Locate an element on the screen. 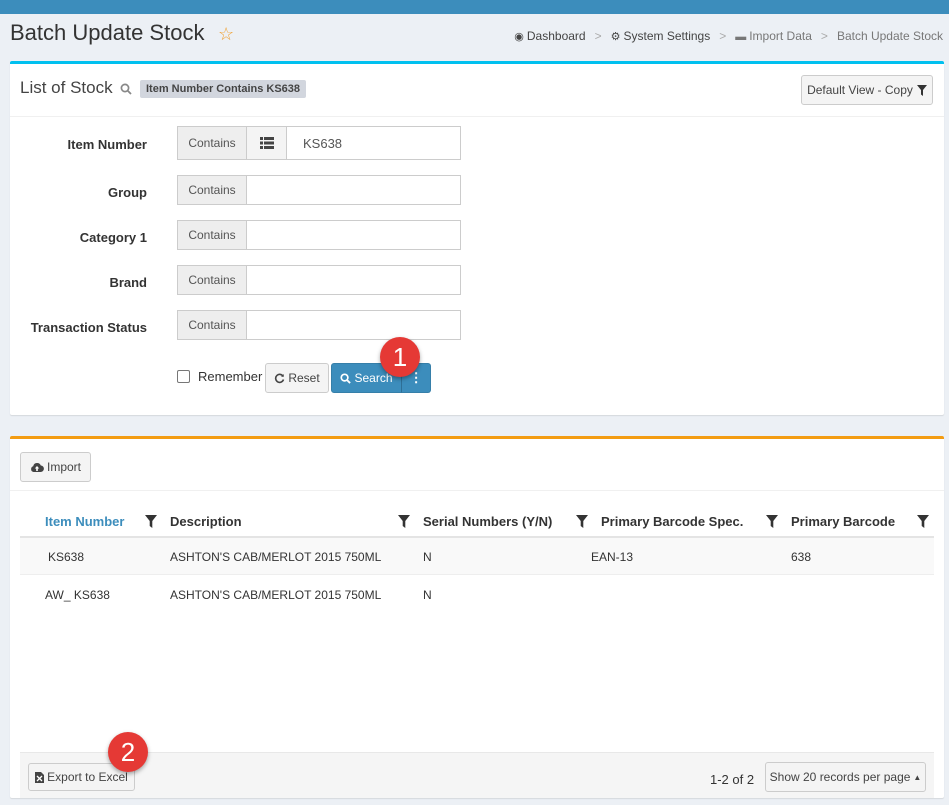  column-header-primary-barcode: Primary Barcode is located at coordinates (843, 521).